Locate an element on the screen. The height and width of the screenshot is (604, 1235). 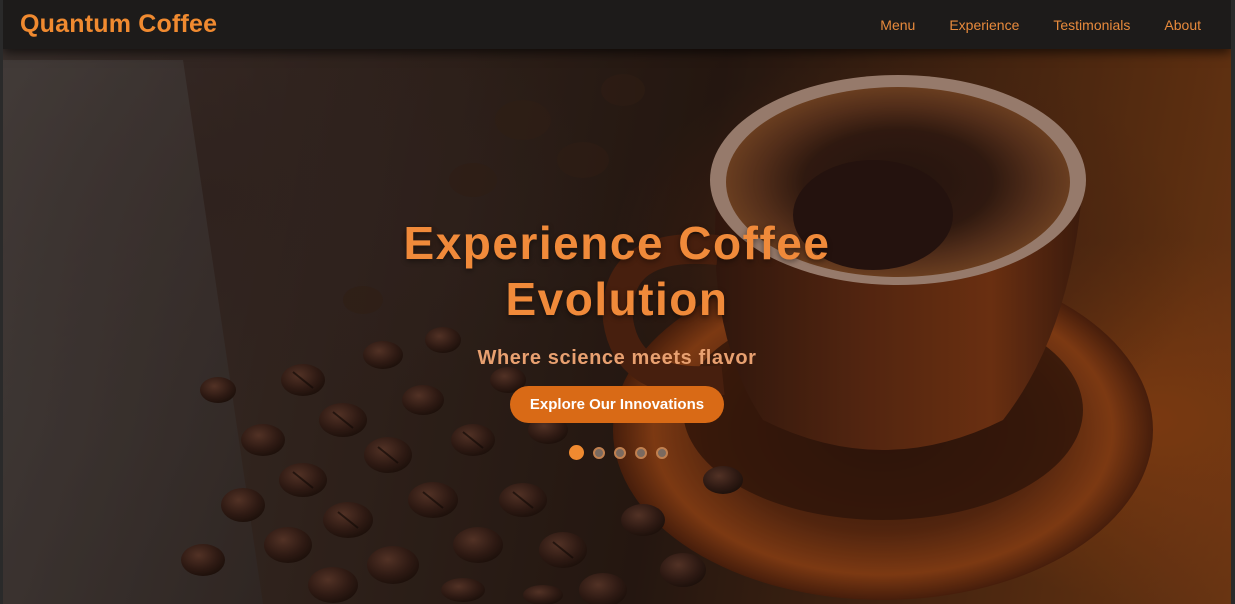
hero-title: Experience Coffee Evolution is located at coordinates (617, 271).